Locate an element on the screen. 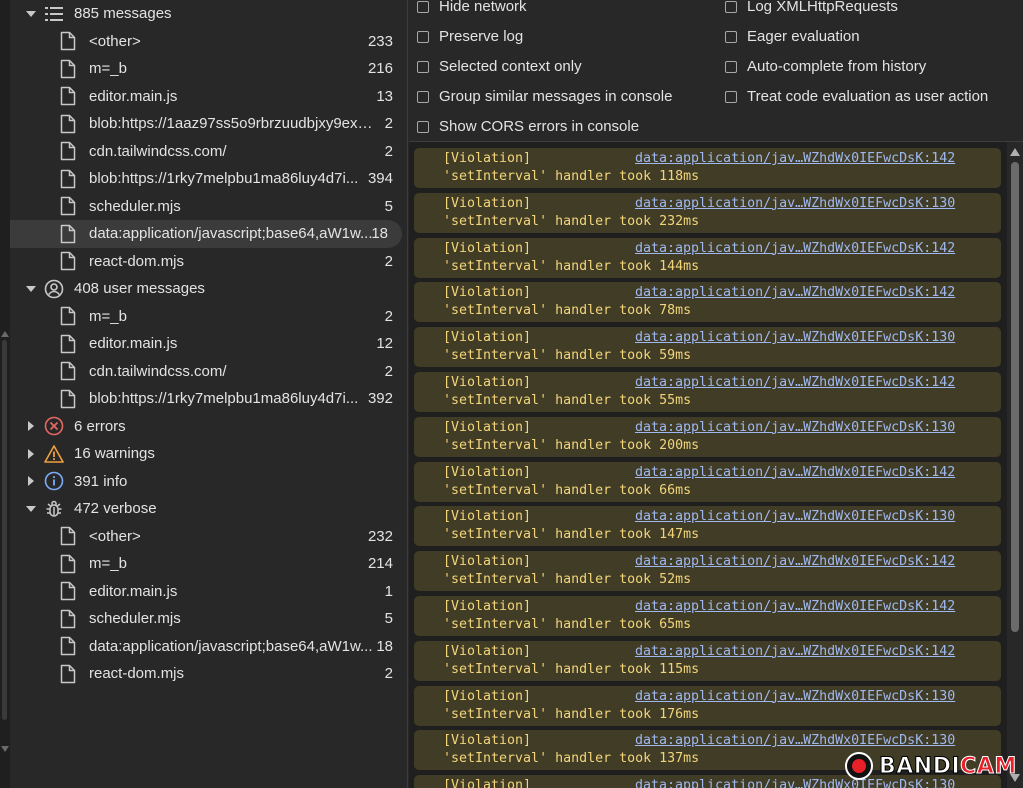 This screenshot has width=1023, height=788. console-scrollbar is located at coordinates (1015, 465).